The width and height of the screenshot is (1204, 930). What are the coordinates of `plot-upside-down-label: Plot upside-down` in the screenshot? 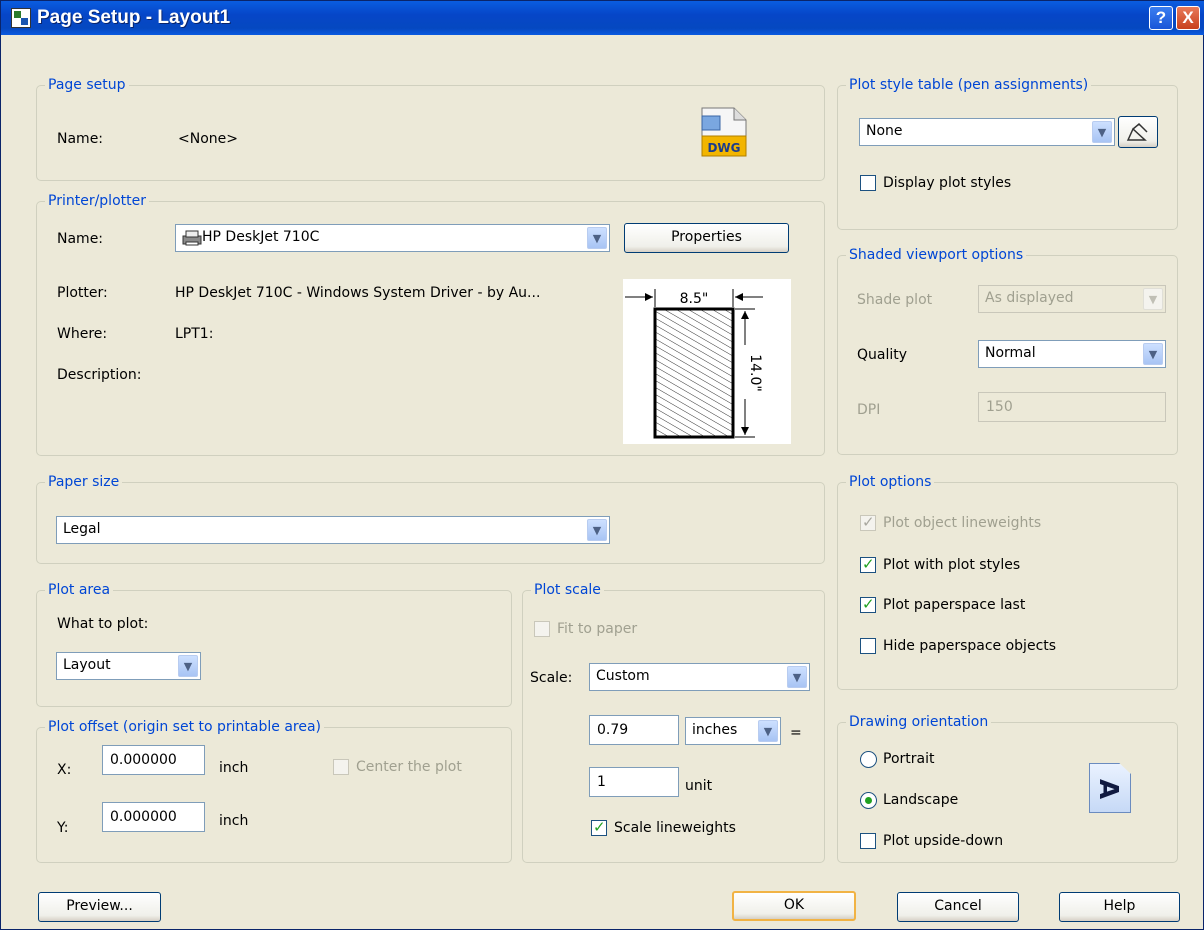 It's located at (943, 841).